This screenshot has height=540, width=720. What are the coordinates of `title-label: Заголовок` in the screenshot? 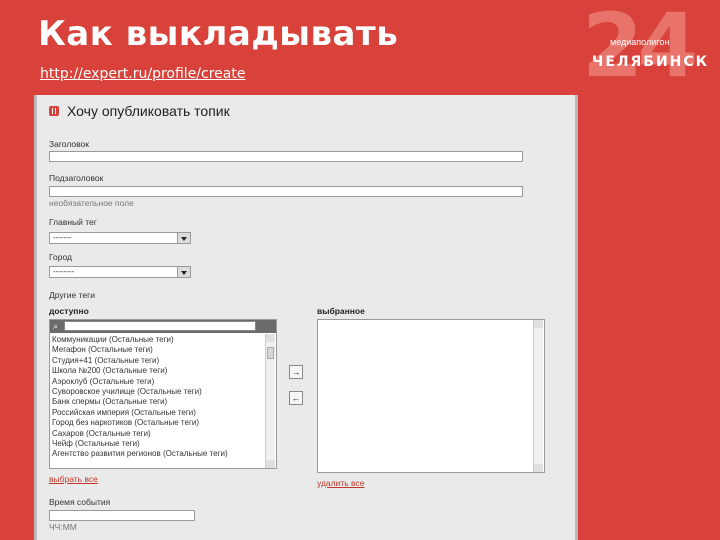 It's located at (69, 144).